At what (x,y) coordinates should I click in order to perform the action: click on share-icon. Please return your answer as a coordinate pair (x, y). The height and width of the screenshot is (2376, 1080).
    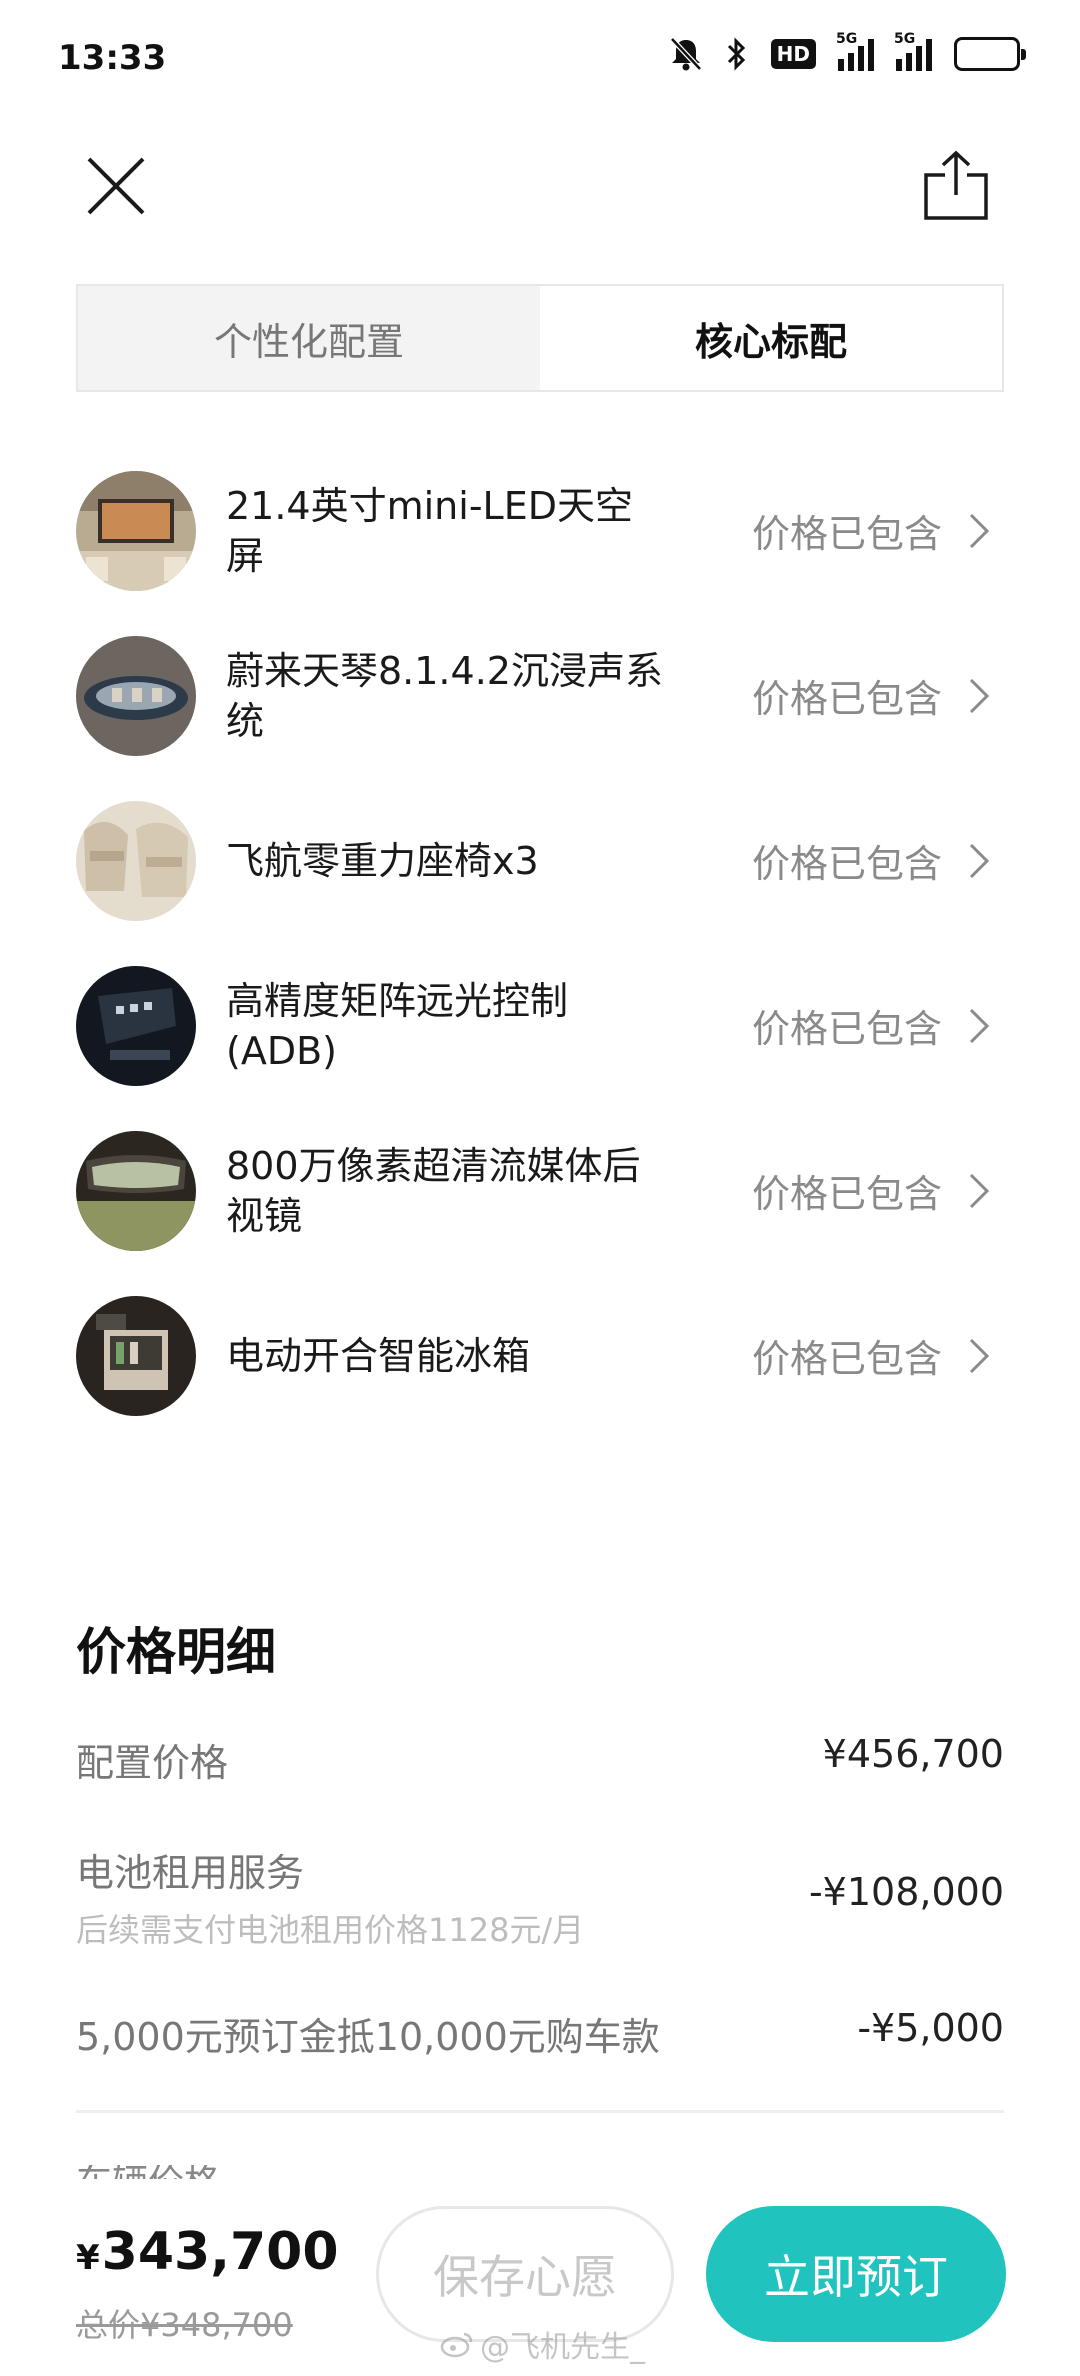
    Looking at the image, I should click on (956, 185).